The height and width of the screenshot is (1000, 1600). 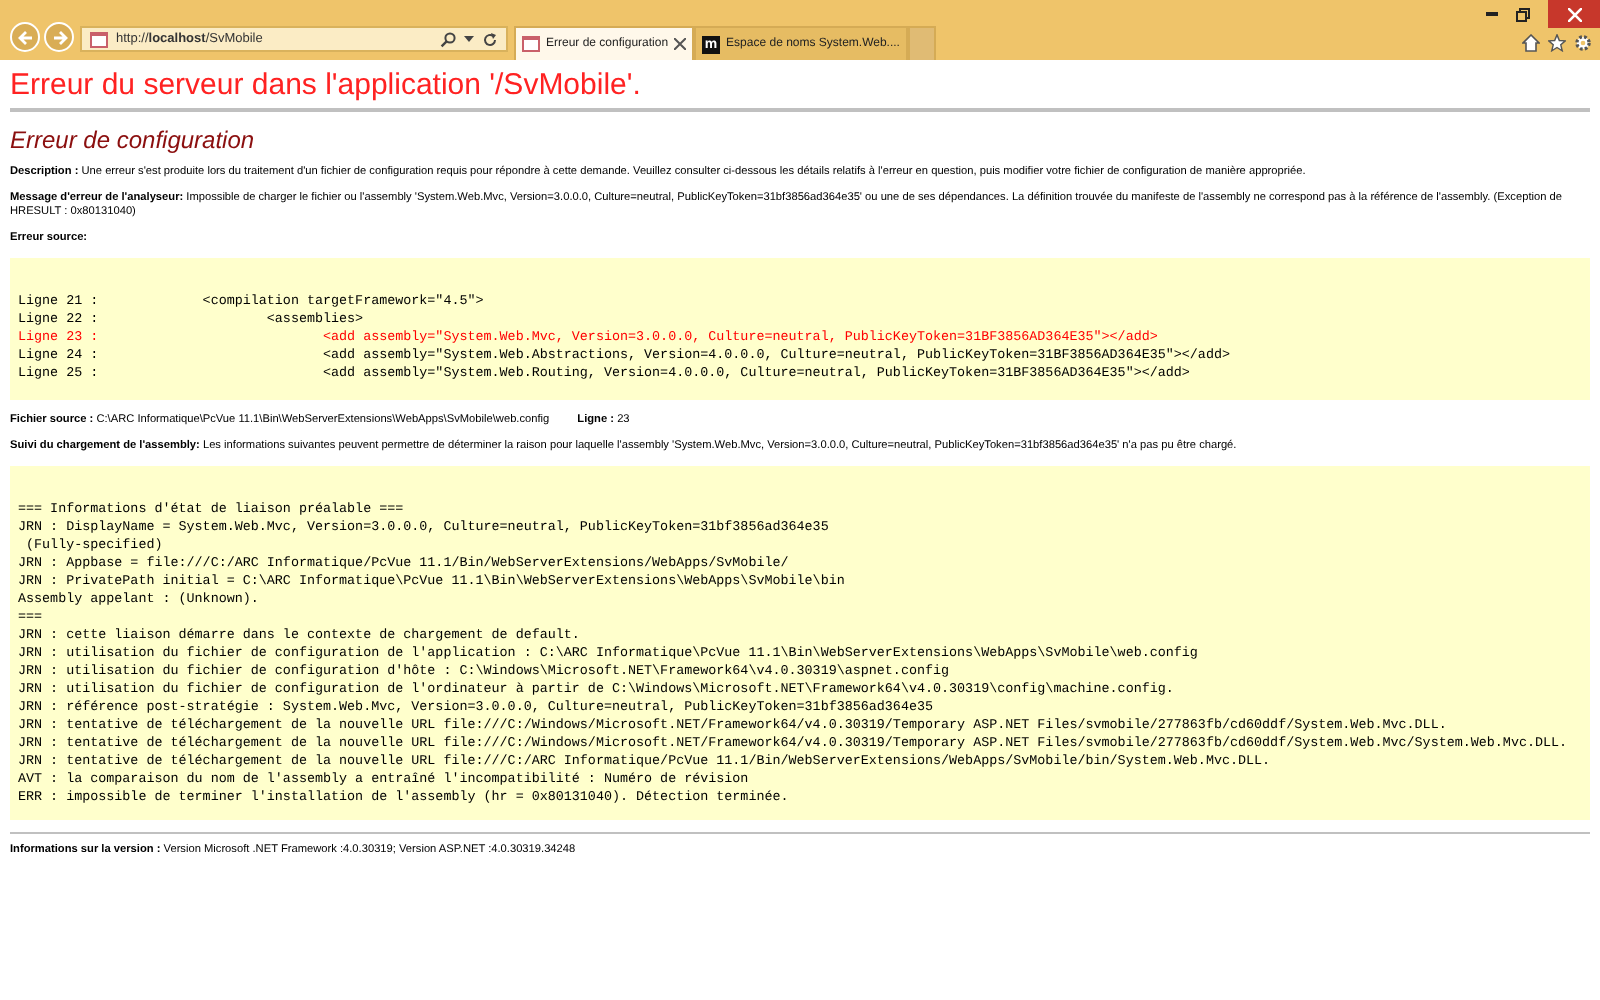 What do you see at coordinates (1523, 14) in the screenshot?
I see `restore-icon` at bounding box center [1523, 14].